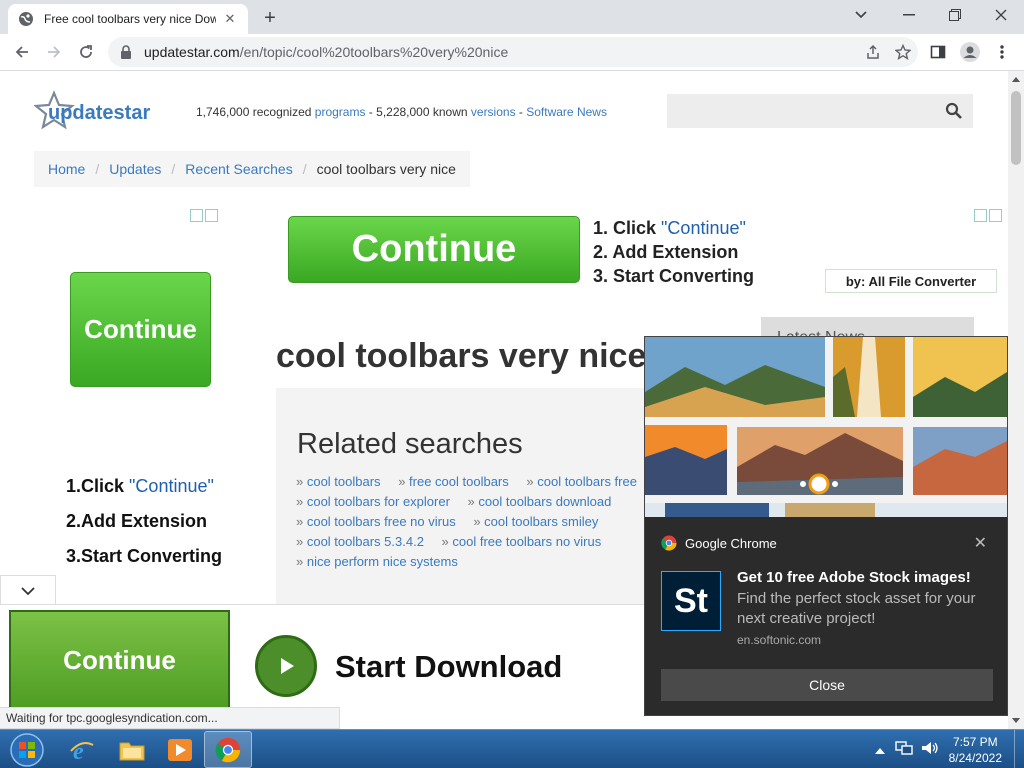 The width and height of the screenshot is (1024, 768). I want to click on scroll-up-arrow-icon, so click(1016, 79).